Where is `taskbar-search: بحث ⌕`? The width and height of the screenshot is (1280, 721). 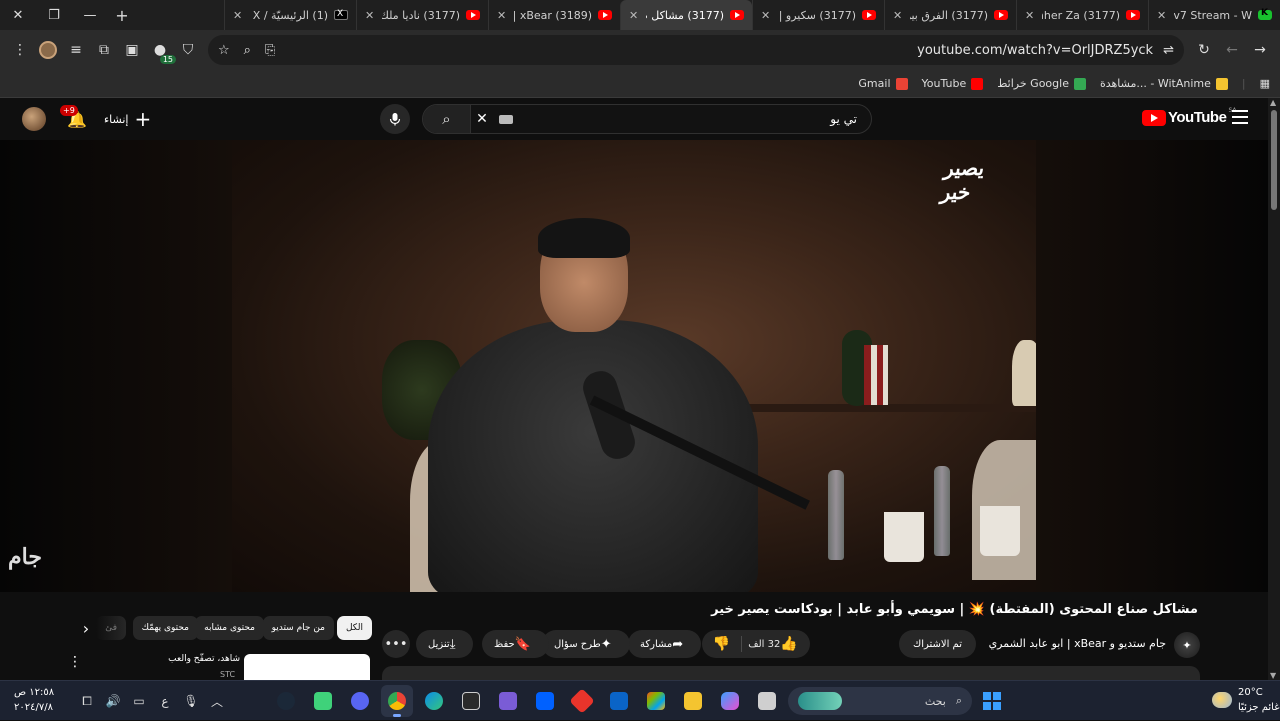
taskbar-search: بحث ⌕ is located at coordinates (880, 701).